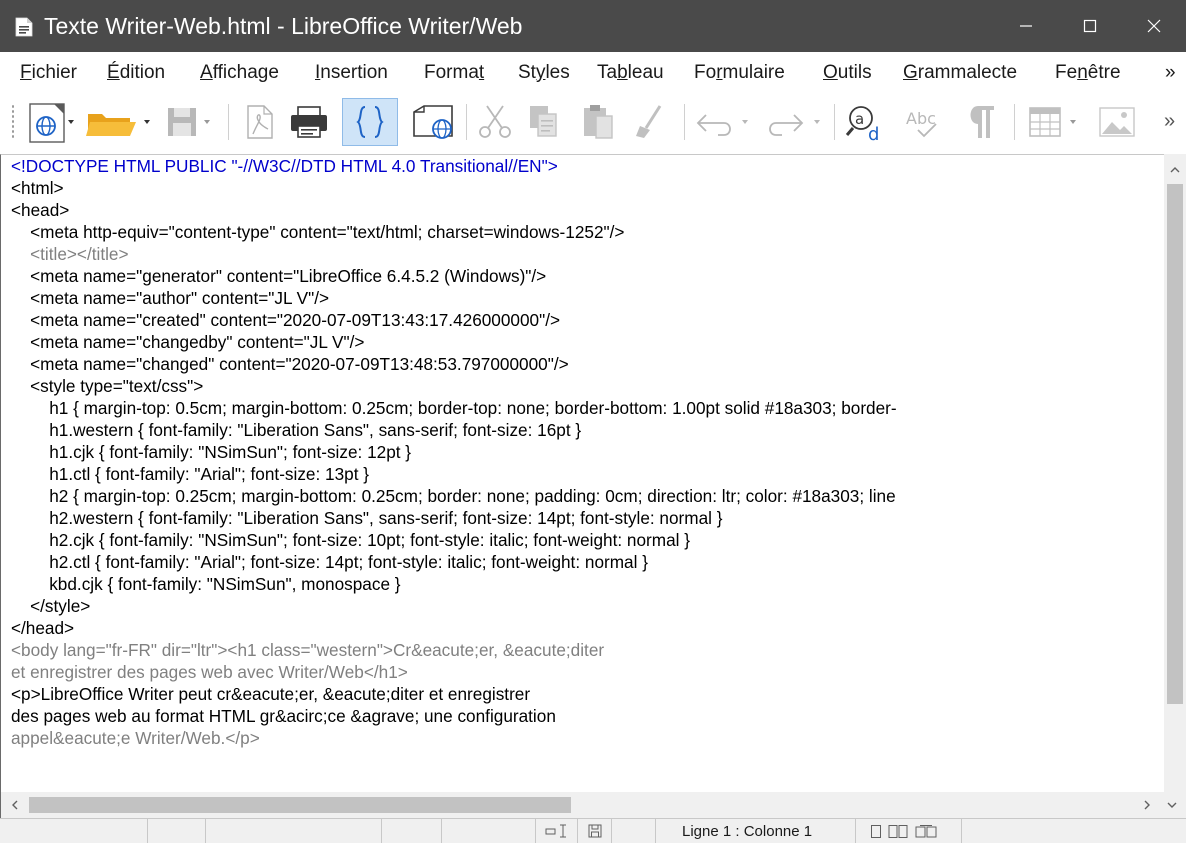  Describe the element at coordinates (1169, 121) in the screenshot. I see `toolbar-overflow-button: »` at that location.